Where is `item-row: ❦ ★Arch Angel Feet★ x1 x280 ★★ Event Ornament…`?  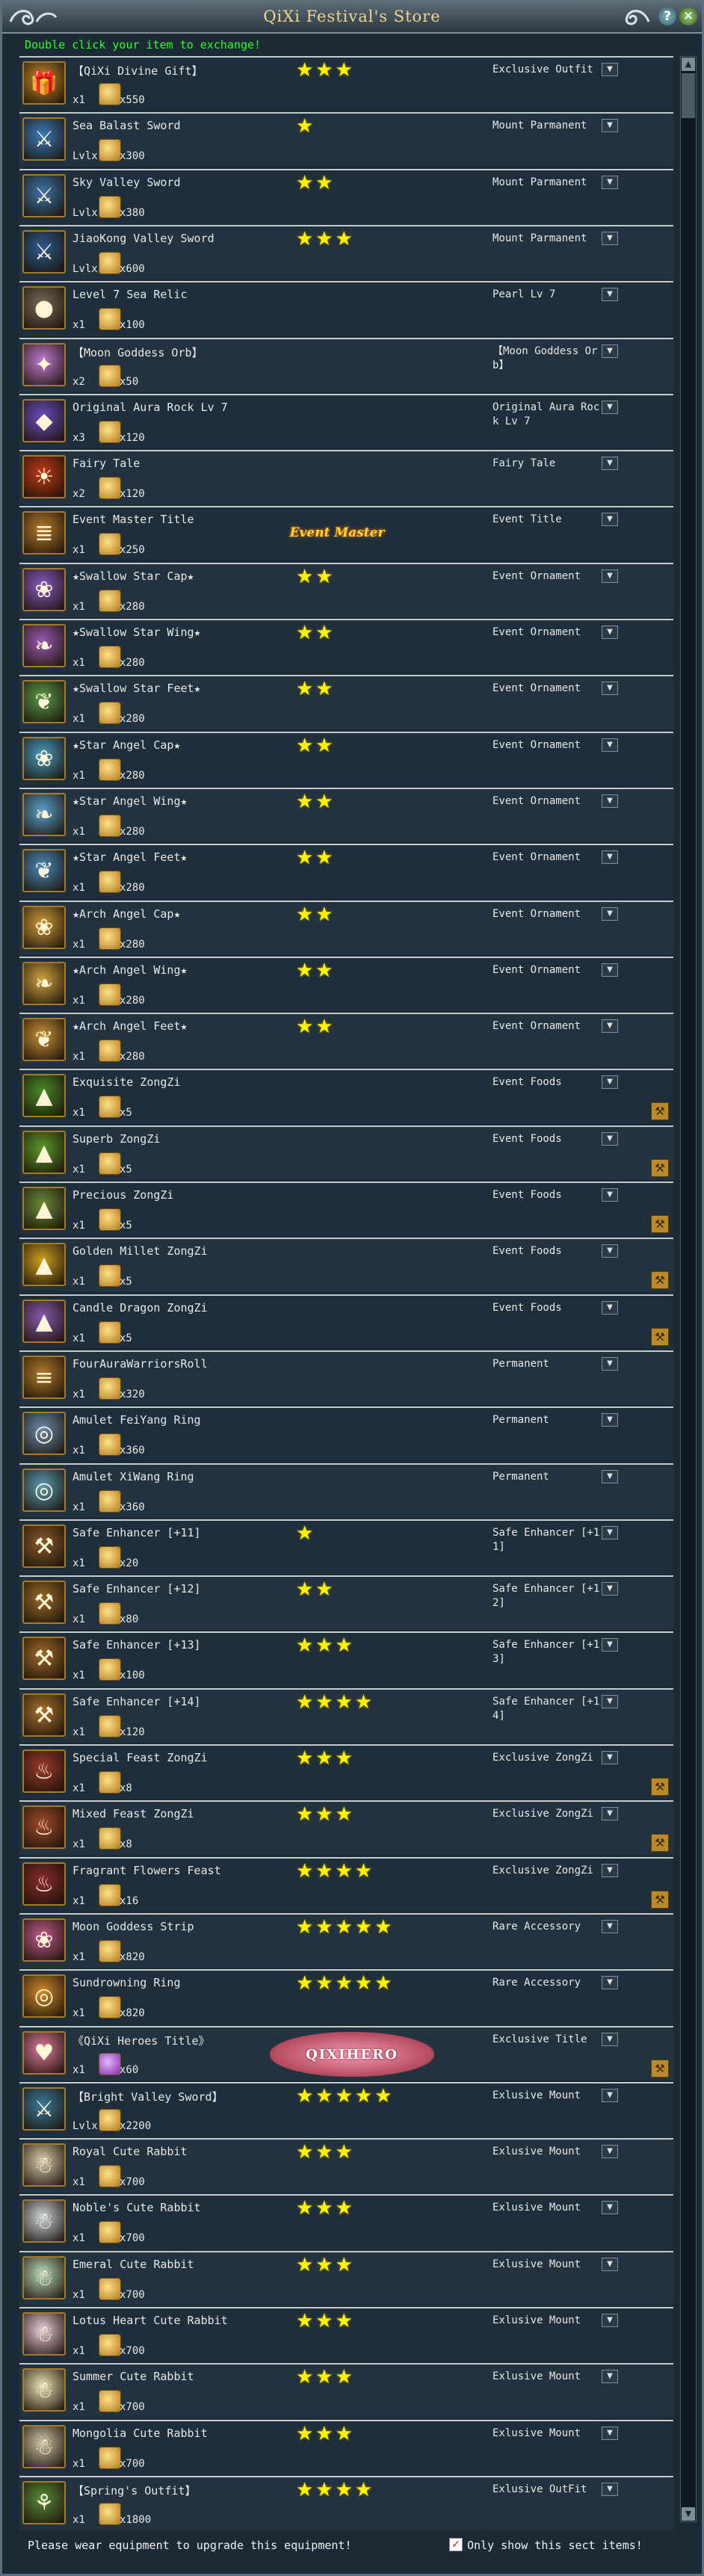 item-row: ❦ ★Arch Angel Feet★ x1 x280 ★★ Event Ornament… is located at coordinates (346, 1040).